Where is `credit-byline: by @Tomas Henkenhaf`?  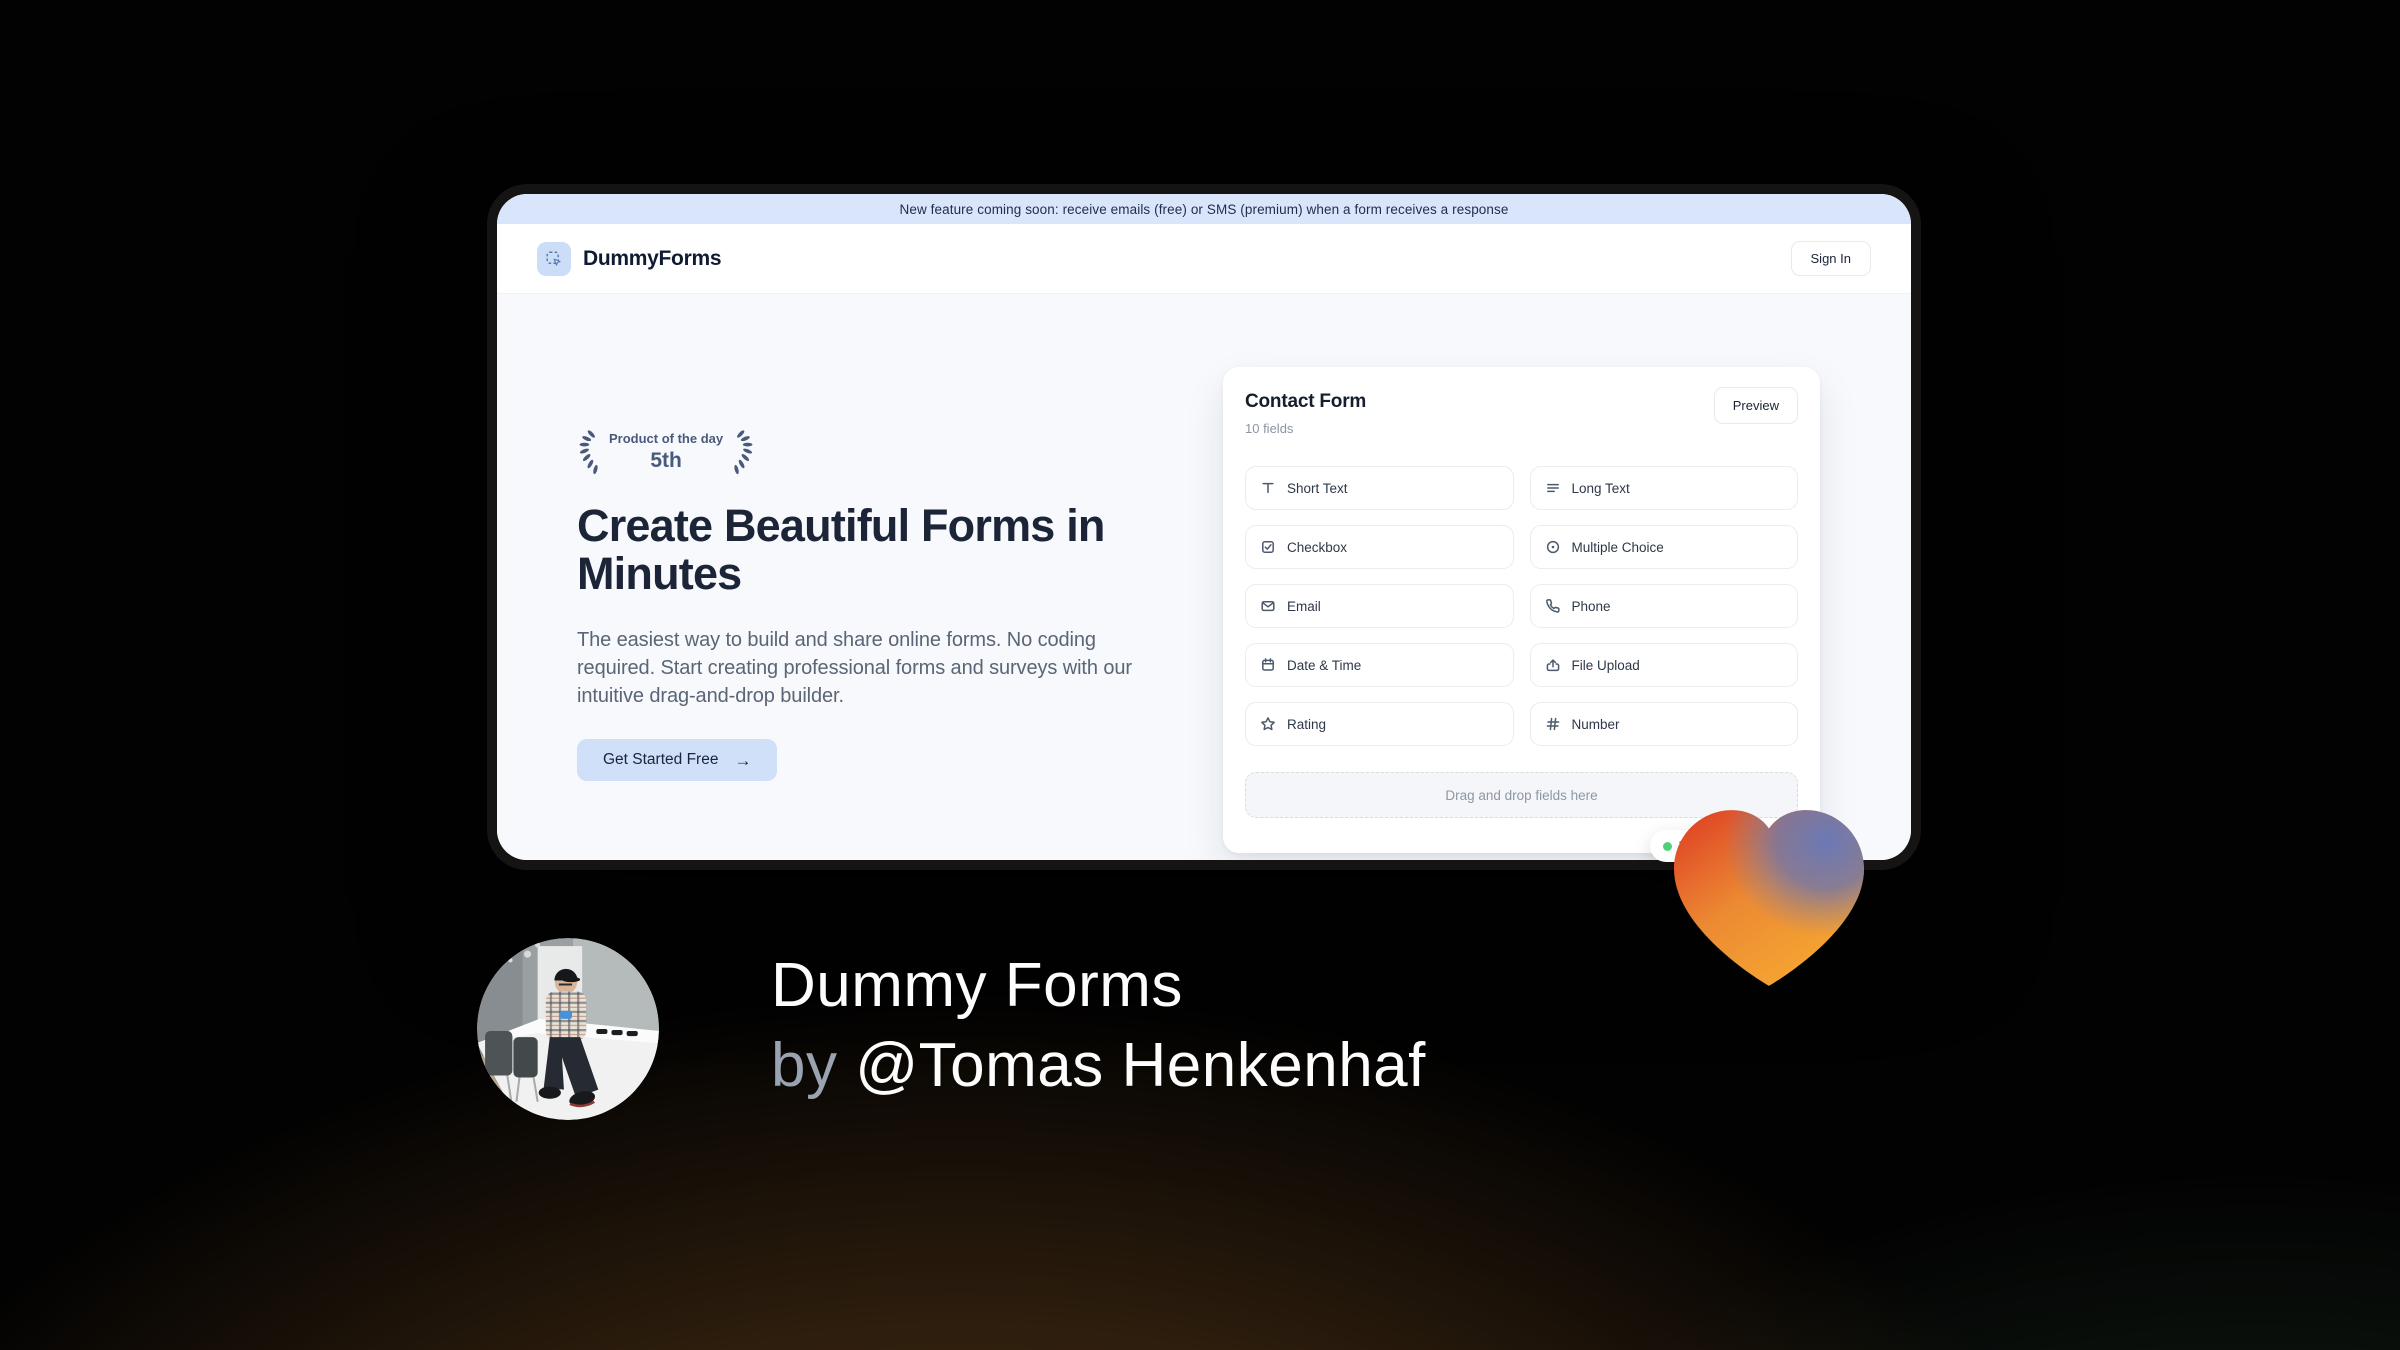
credit-byline: by @Tomas Henkenhaf is located at coordinates (1098, 1066).